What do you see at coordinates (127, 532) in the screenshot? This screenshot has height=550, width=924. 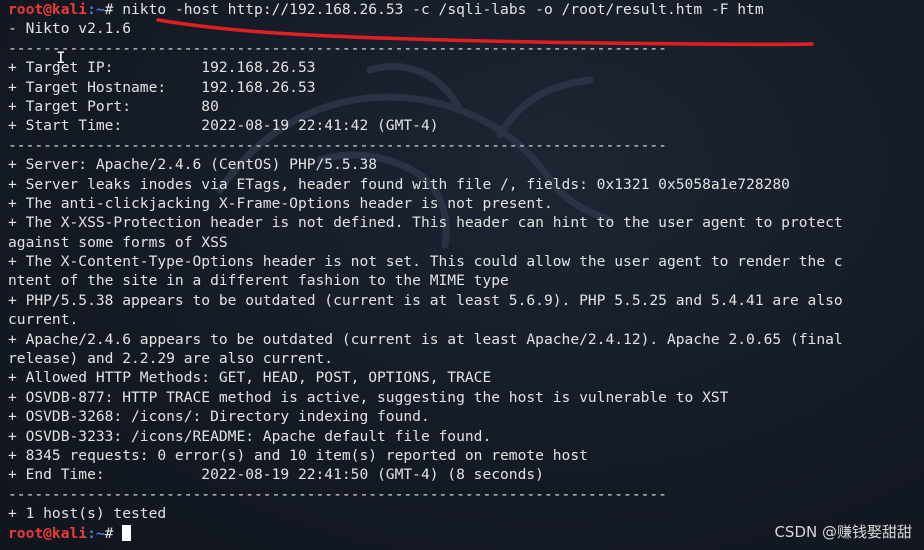 I see `text-cursor` at bounding box center [127, 532].